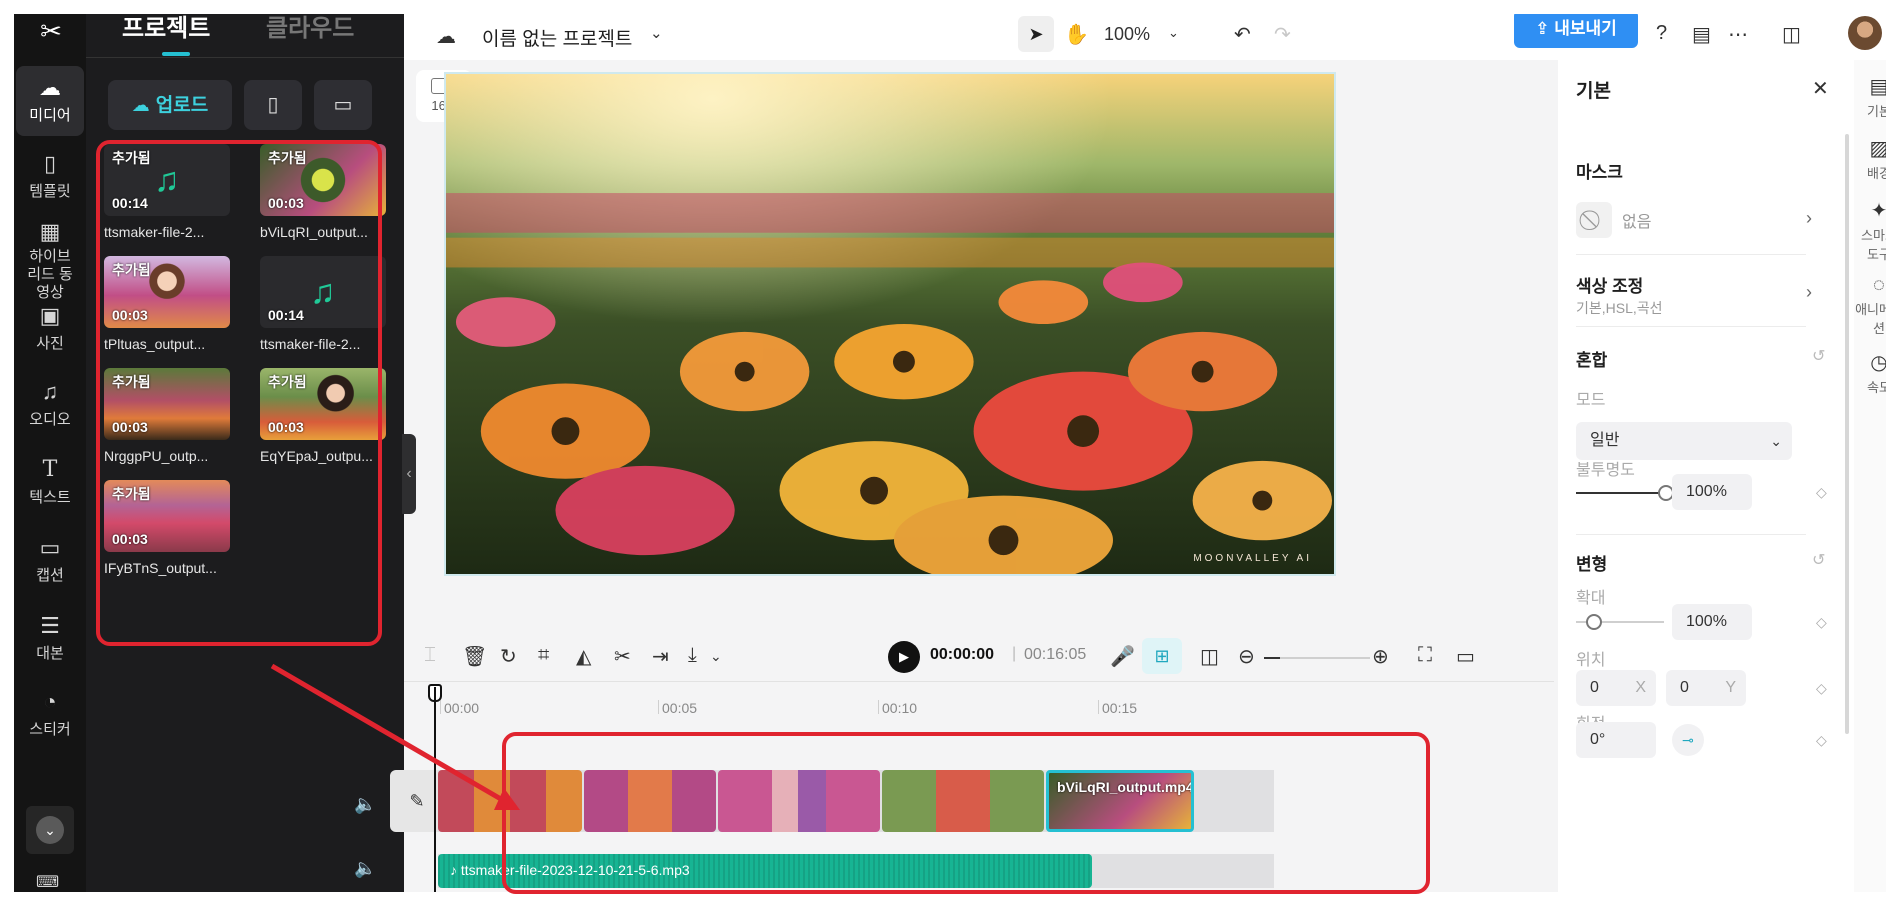 This screenshot has width=1902, height=905. I want to click on properties-scrollbar, so click(1847, 434).